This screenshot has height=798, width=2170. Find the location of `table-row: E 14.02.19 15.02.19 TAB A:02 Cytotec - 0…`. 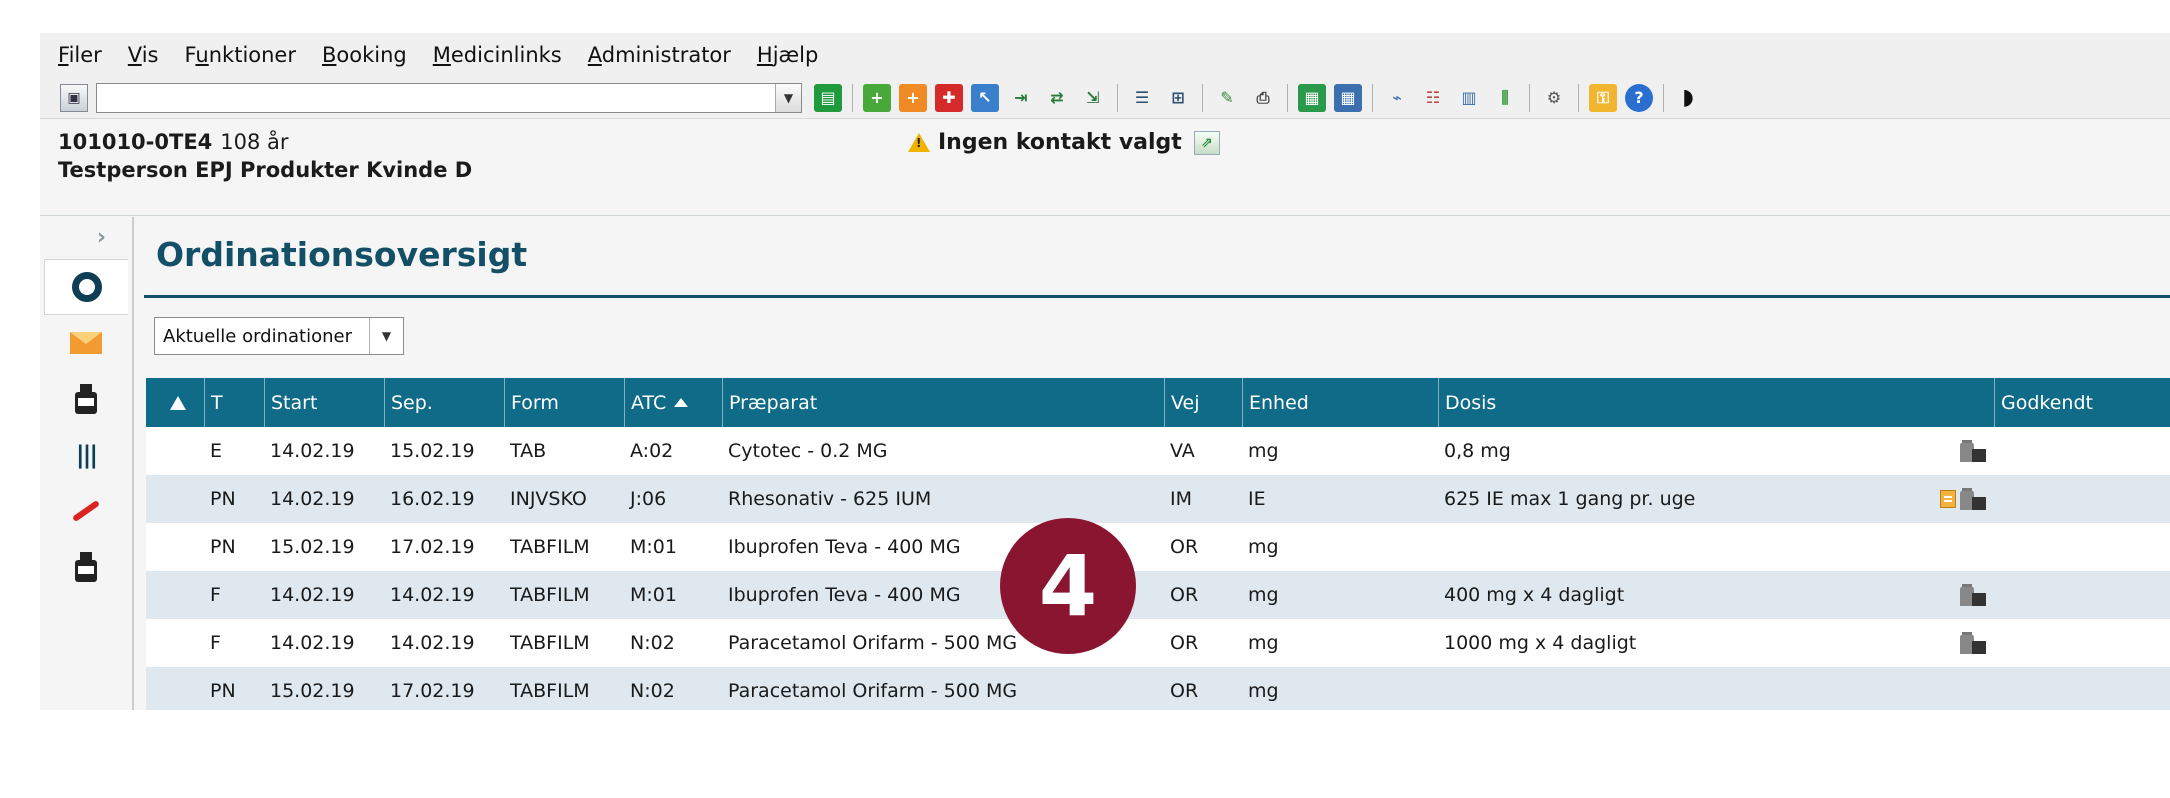

table-row: E 14.02.19 15.02.19 TAB A:02 Cytotec - 0… is located at coordinates (1158, 451).